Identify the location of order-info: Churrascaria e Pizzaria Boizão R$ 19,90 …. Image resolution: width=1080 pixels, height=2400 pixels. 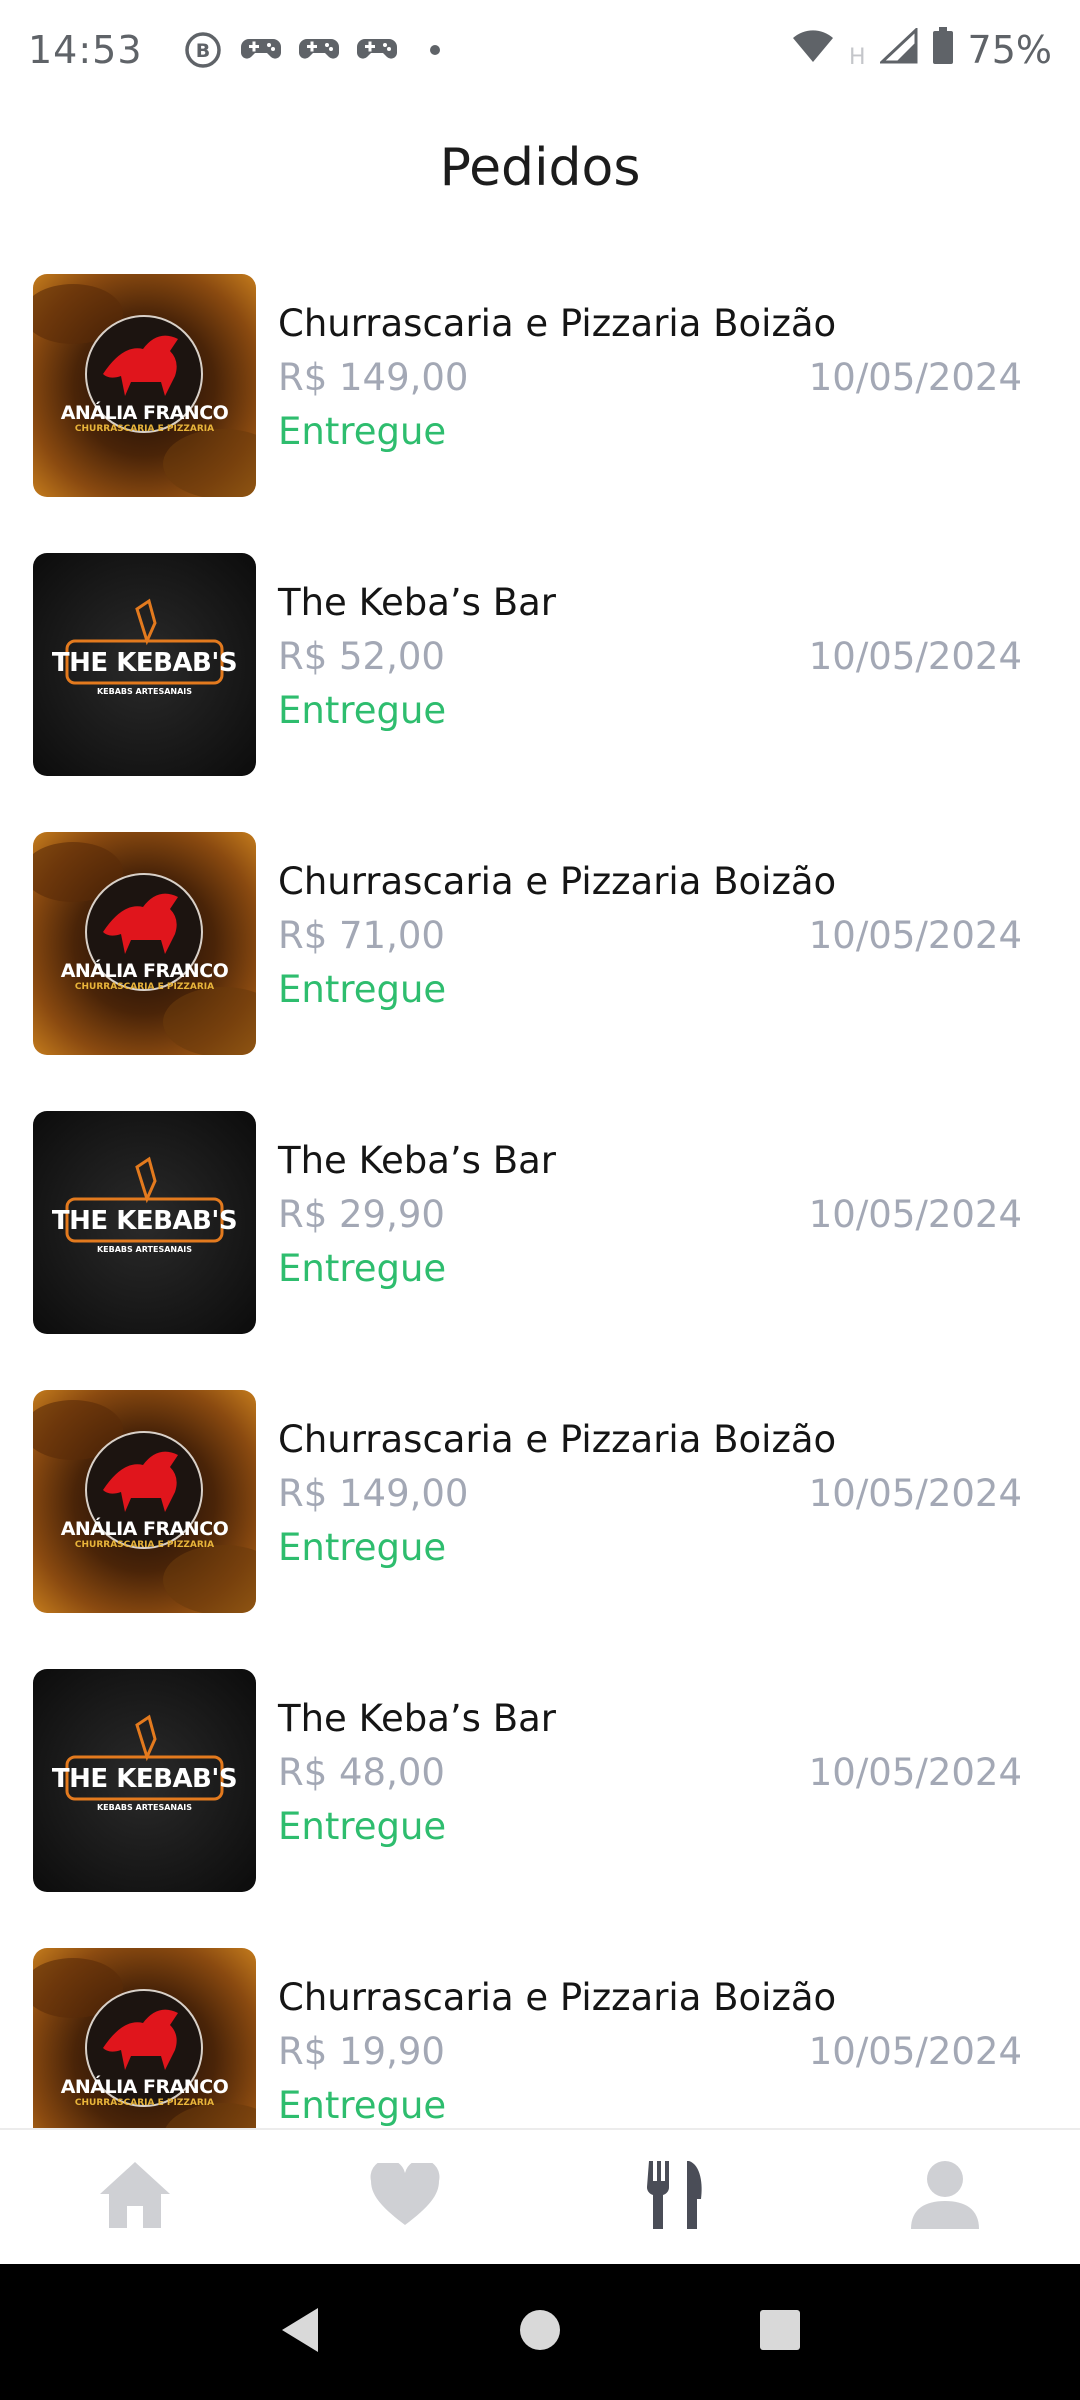
(650, 2052).